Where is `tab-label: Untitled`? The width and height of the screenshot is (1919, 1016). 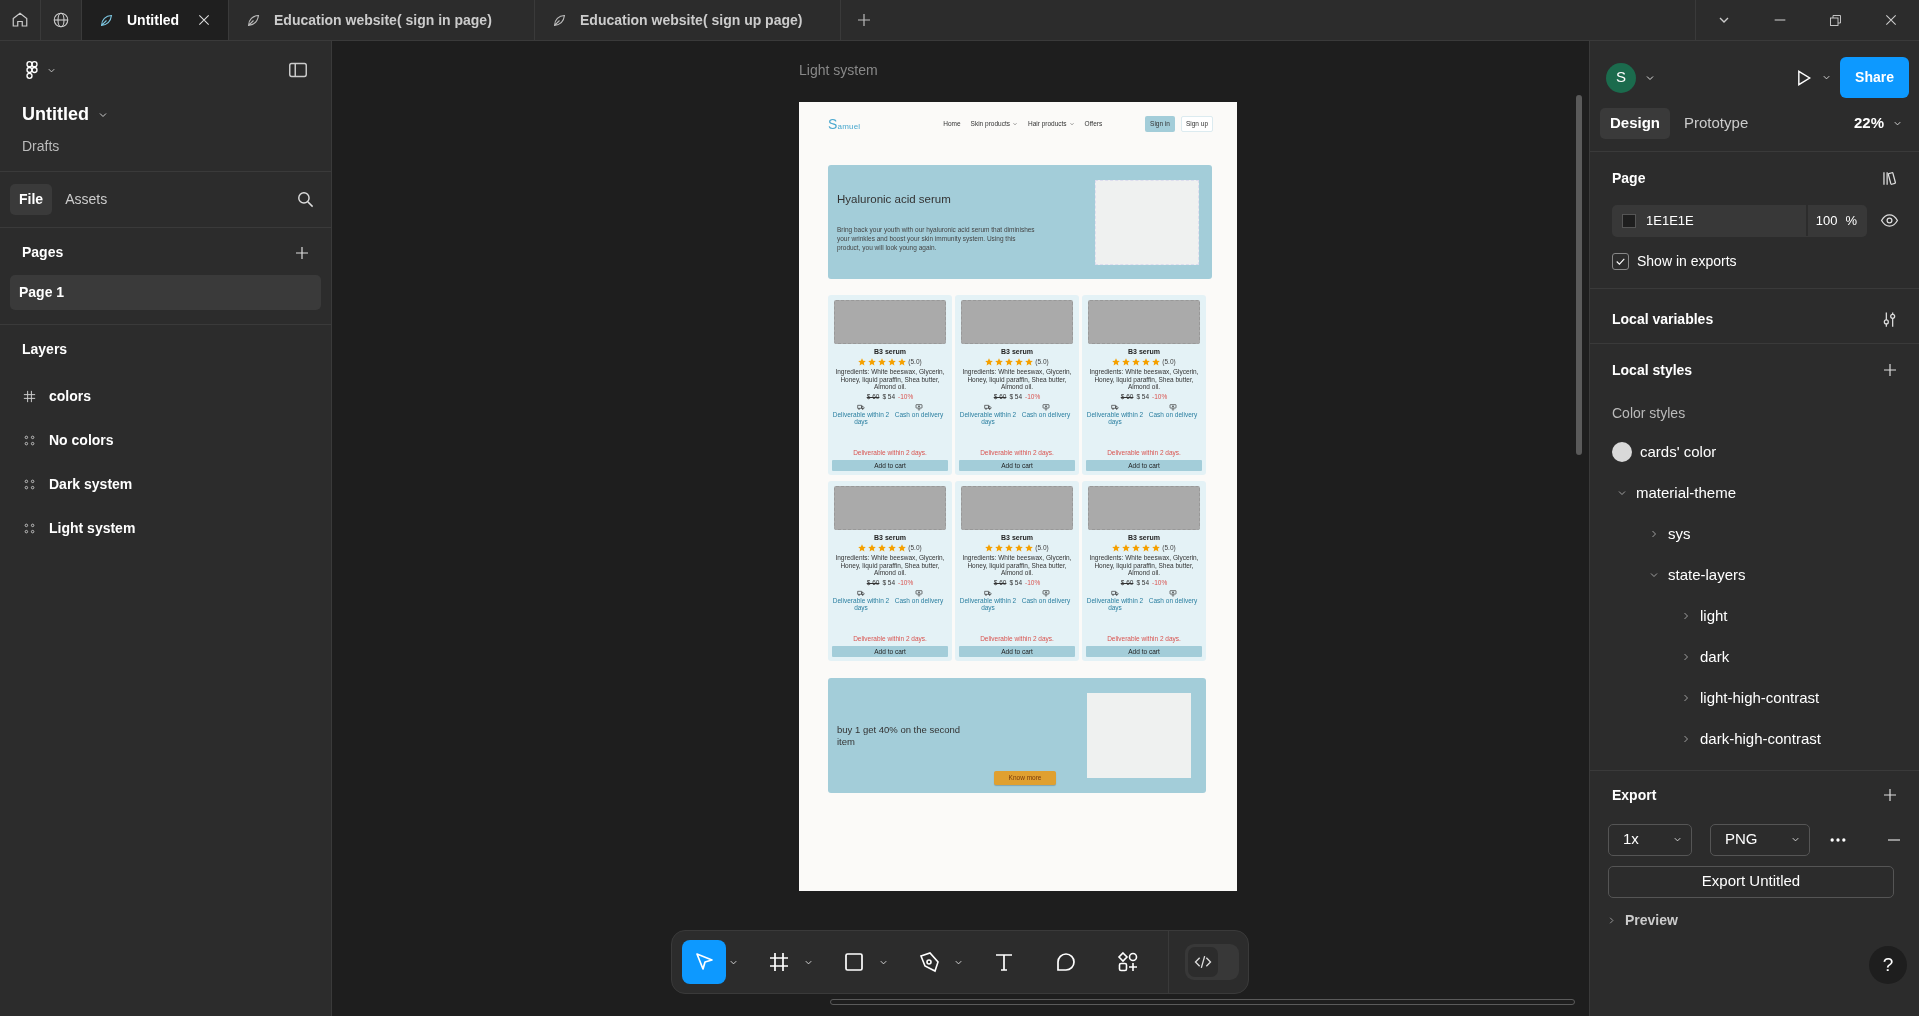 tab-label: Untitled is located at coordinates (153, 20).